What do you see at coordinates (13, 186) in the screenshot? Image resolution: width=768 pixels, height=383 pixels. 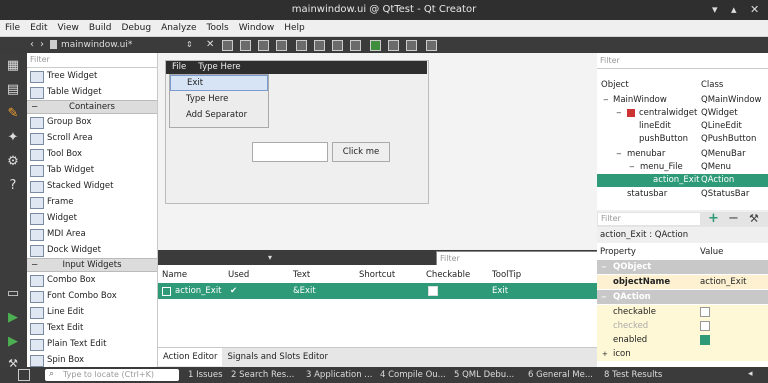 I see `help-mode-icon: ?` at bounding box center [13, 186].